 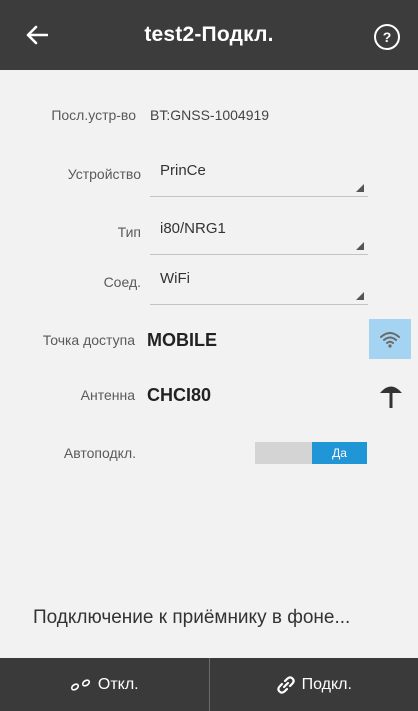 I want to click on antenna-value: CHCI80, so click(x=179, y=394).